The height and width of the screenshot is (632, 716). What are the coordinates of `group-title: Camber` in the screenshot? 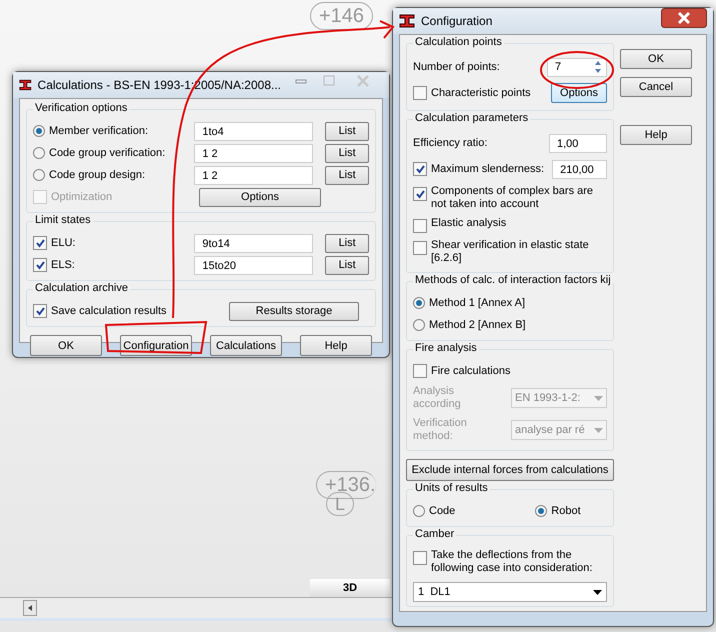 It's located at (434, 534).